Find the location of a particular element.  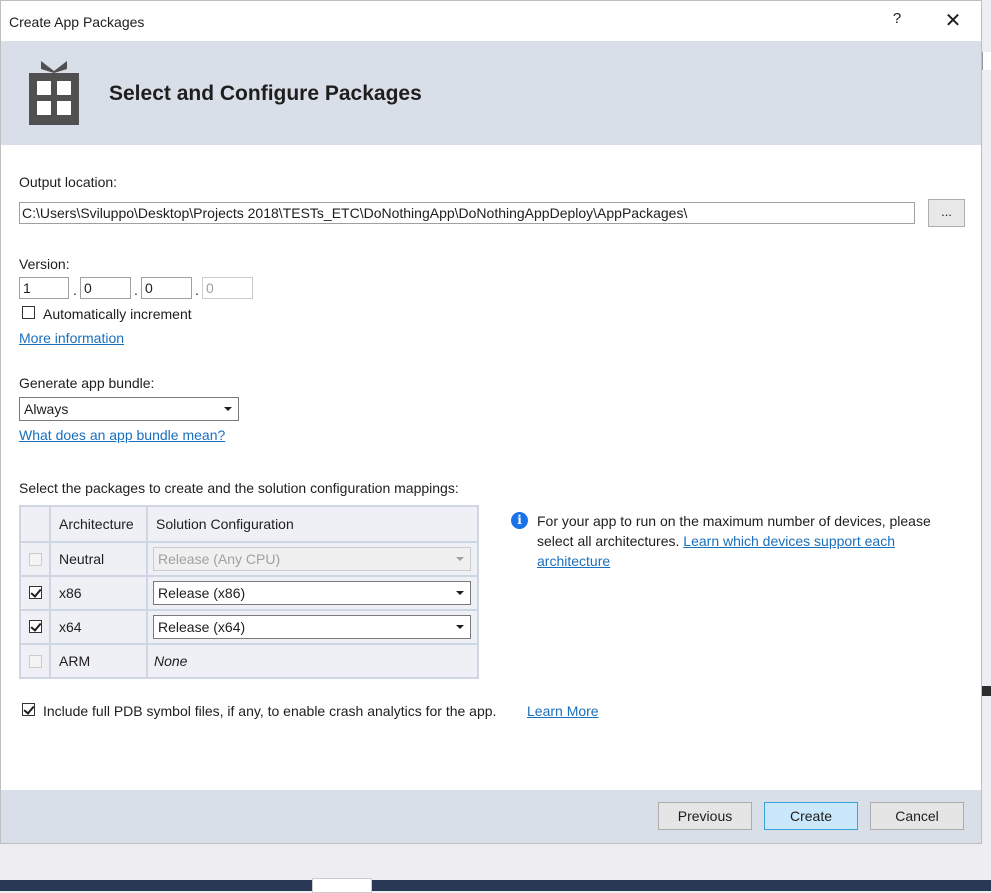

footer-bar: Previous Create Cancel is located at coordinates (491, 816).